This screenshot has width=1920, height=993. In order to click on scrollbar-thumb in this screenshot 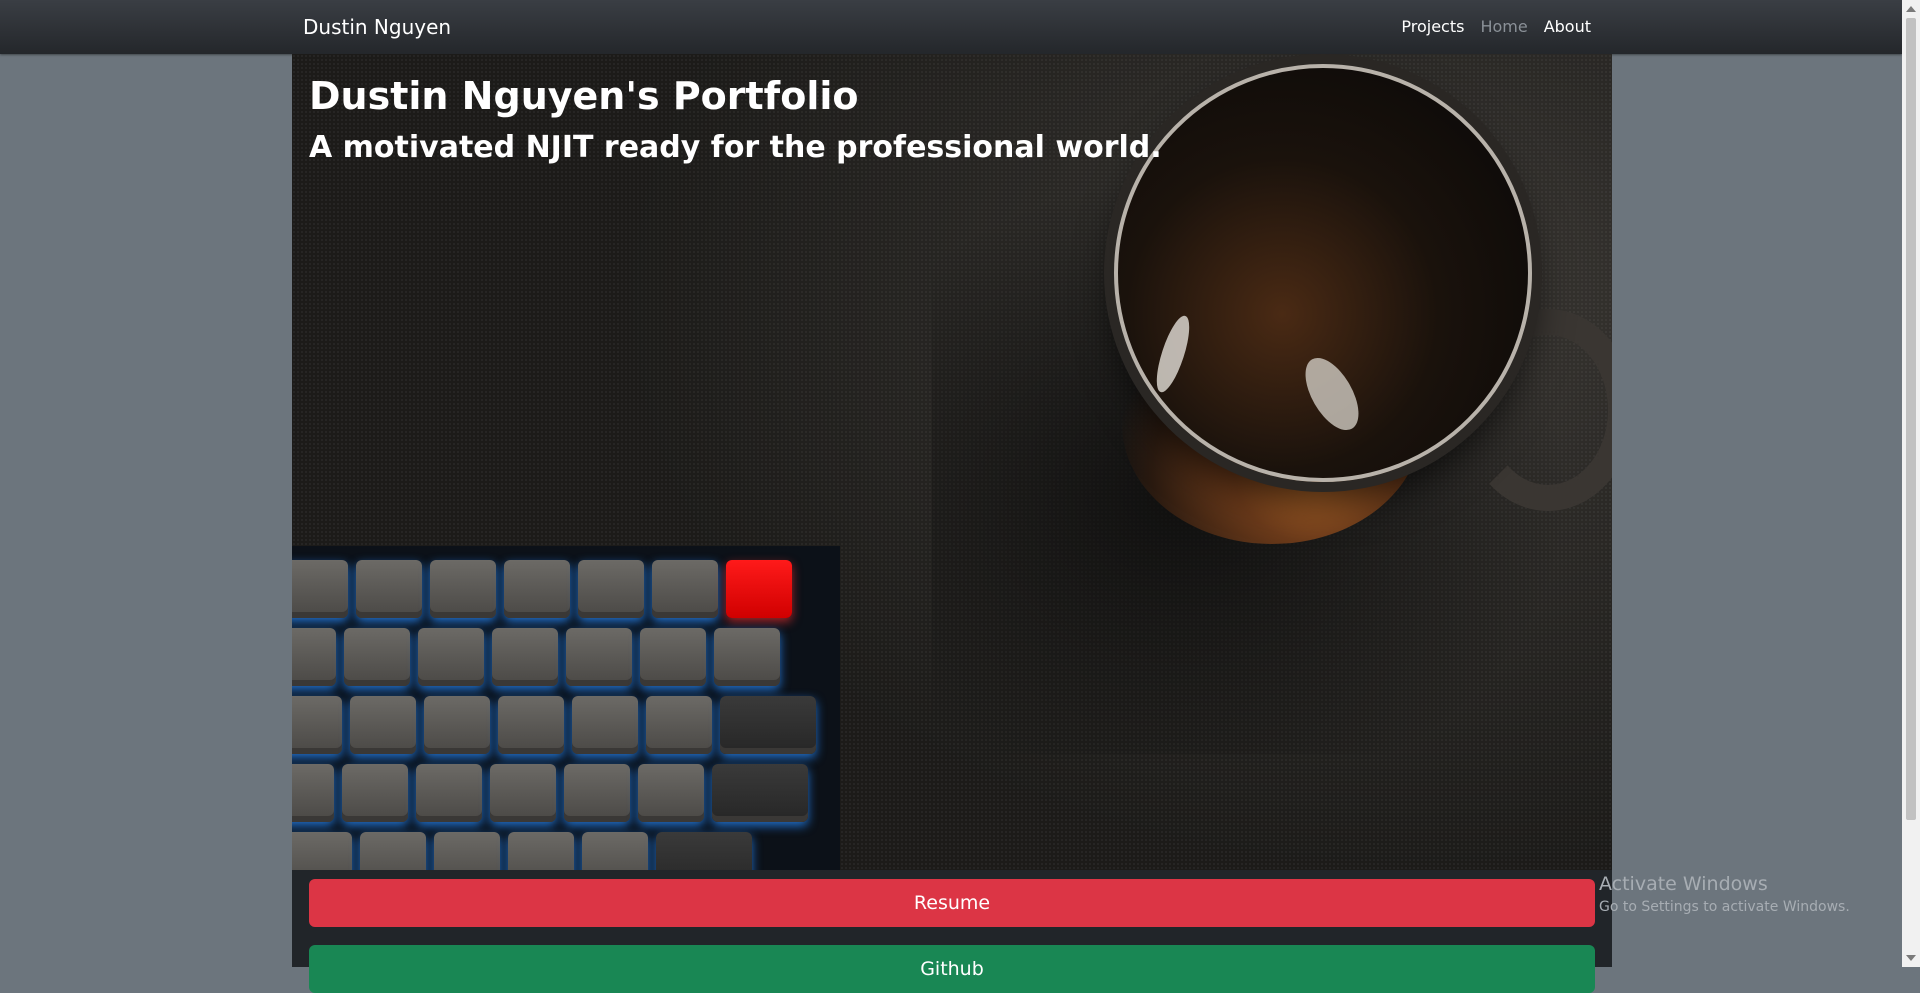, I will do `click(1911, 419)`.